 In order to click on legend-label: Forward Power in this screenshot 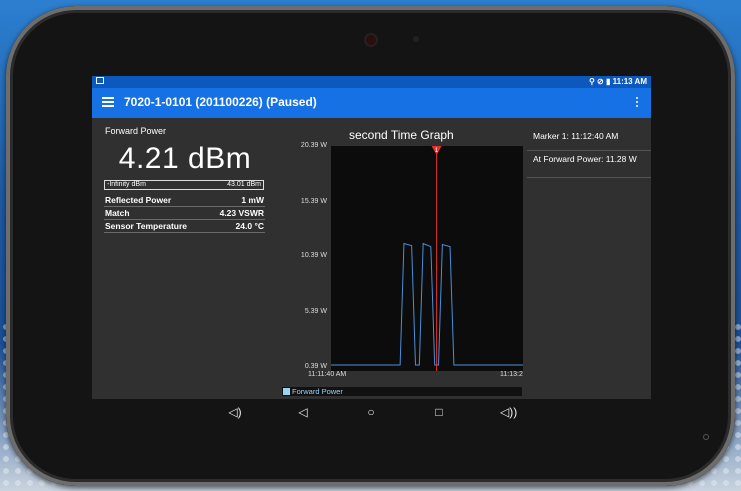, I will do `click(317, 391)`.